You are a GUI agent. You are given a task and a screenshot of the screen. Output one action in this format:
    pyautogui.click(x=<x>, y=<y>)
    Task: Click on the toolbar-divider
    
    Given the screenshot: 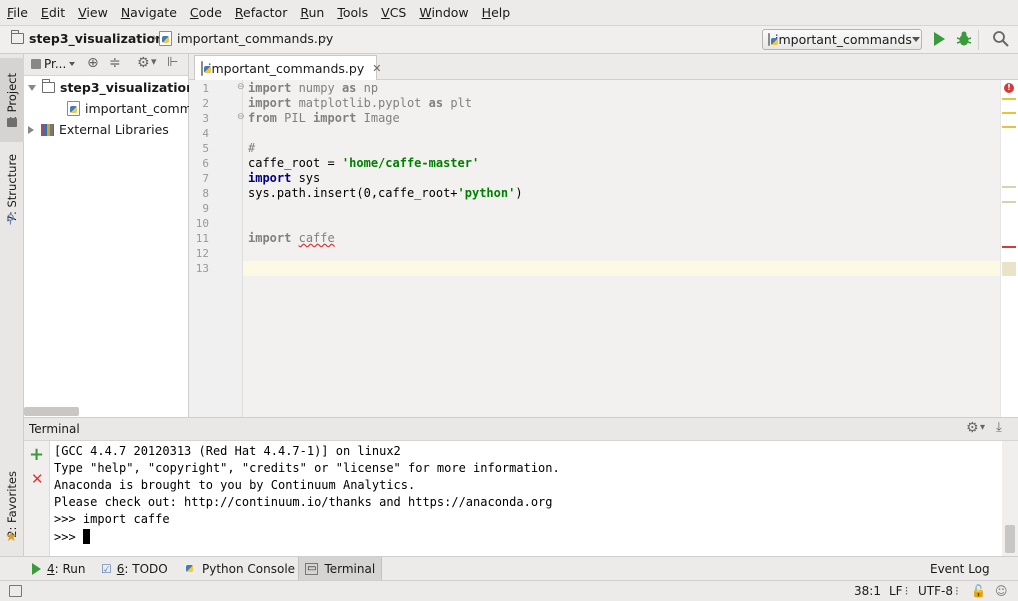 What is the action you would take?
    pyautogui.click(x=978, y=40)
    